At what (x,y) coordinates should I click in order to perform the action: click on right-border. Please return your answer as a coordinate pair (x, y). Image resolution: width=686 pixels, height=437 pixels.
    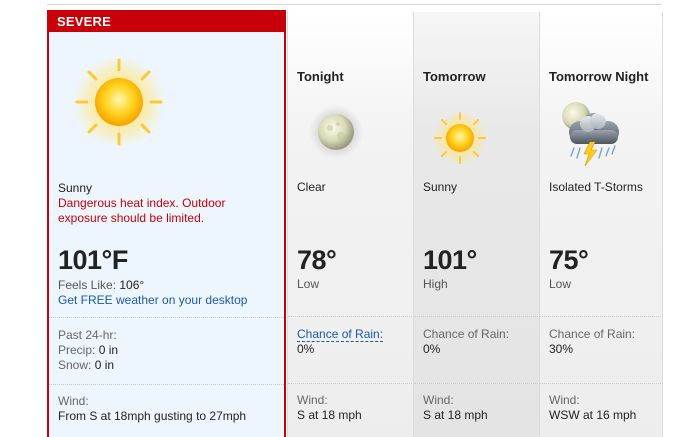
    Looking at the image, I should click on (662, 224).